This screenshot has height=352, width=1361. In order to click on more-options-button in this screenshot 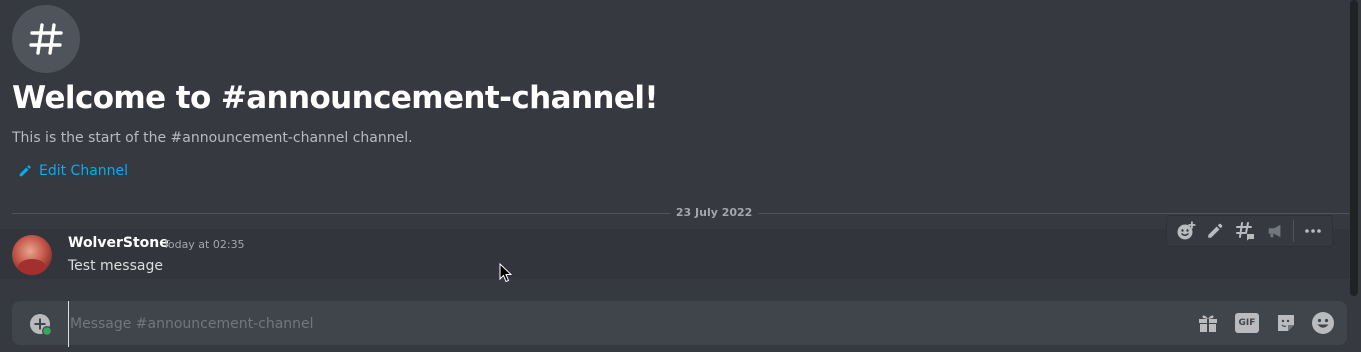, I will do `click(1313, 231)`.